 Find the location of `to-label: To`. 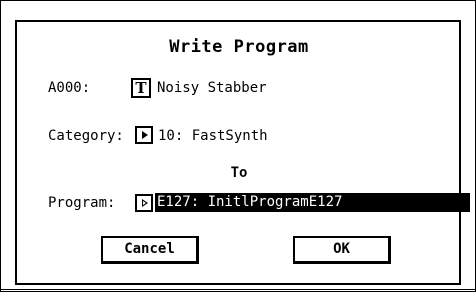

to-label: To is located at coordinates (239, 173).